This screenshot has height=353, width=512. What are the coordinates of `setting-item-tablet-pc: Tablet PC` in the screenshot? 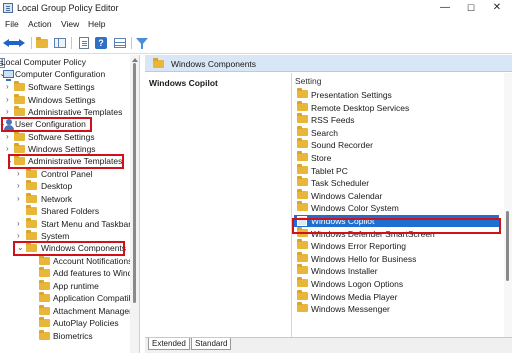 It's located at (396, 170).